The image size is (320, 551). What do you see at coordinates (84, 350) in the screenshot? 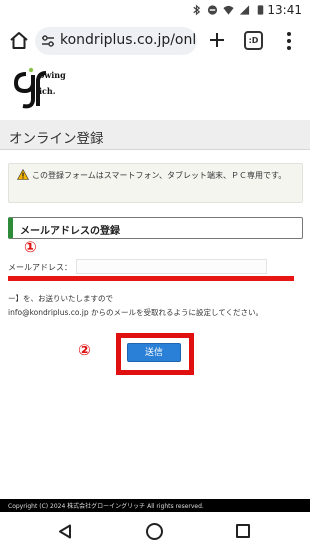
I see `annotation-marker-2: ②` at bounding box center [84, 350].